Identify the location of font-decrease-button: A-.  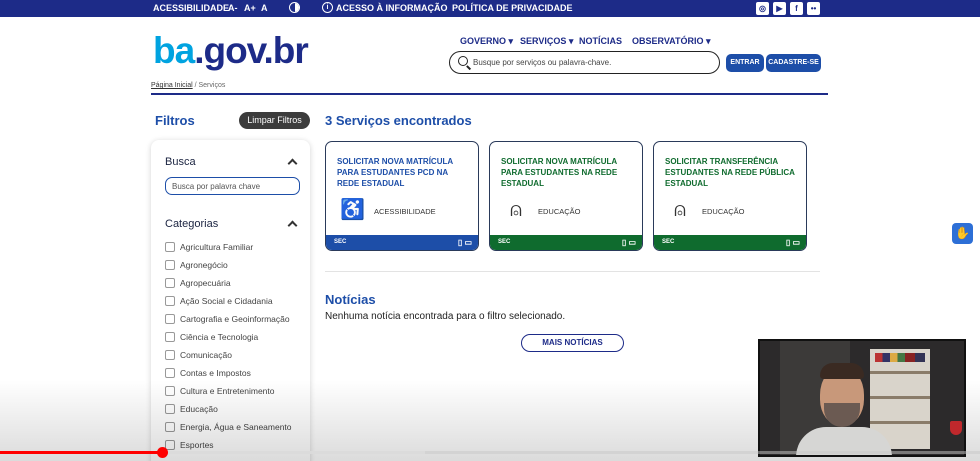
(233, 8).